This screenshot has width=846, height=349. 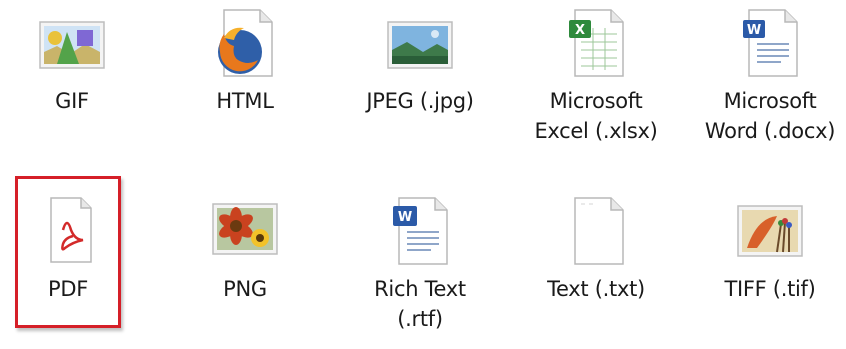 I want to click on file-tile-tiff: TIFF (.tif), so click(x=770, y=271).